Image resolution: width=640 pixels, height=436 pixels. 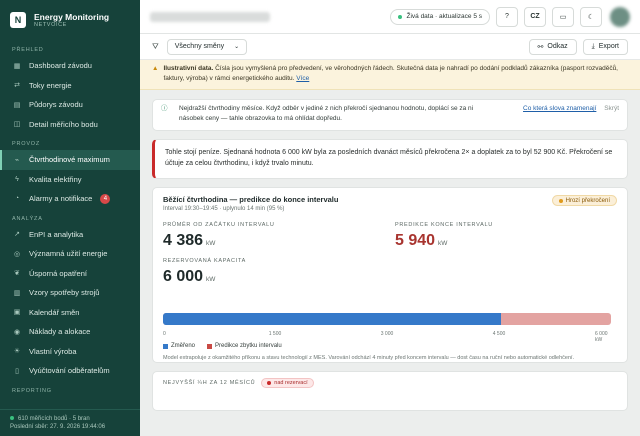 I want to click on link-icon: ⚯, so click(x=540, y=47).